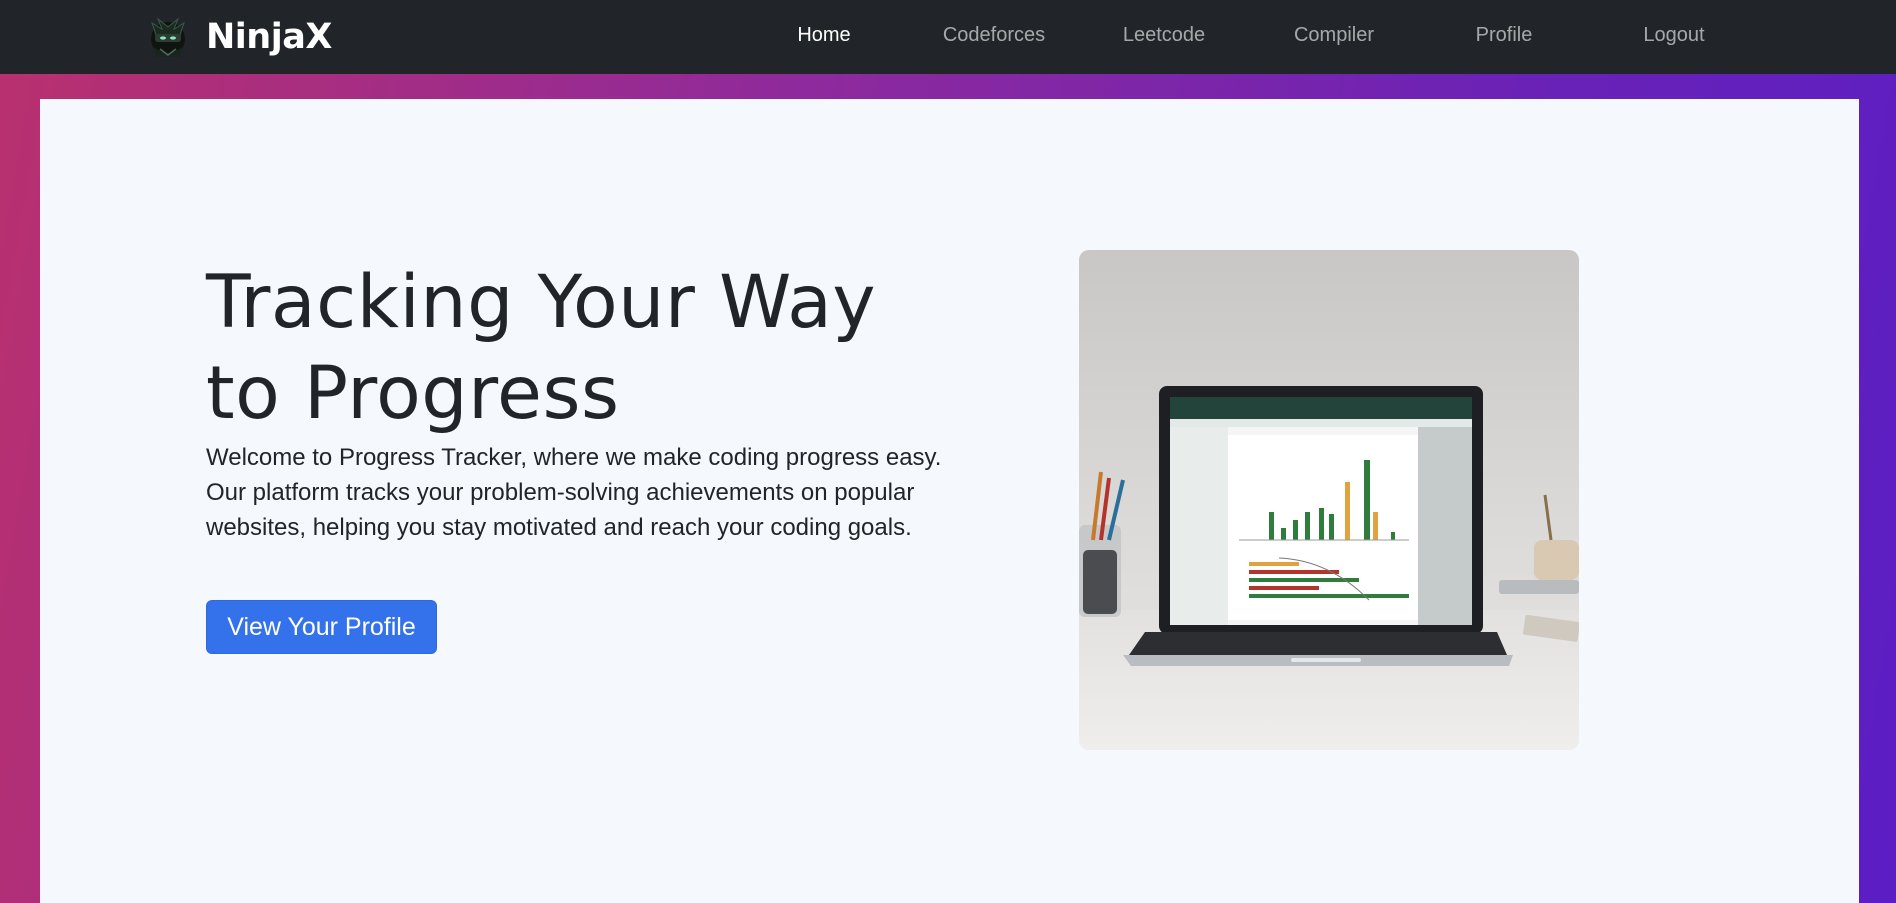 This screenshot has height=903, width=1896. Describe the element at coordinates (994, 35) in the screenshot. I see `nav-codeforces: Codeforces` at that location.